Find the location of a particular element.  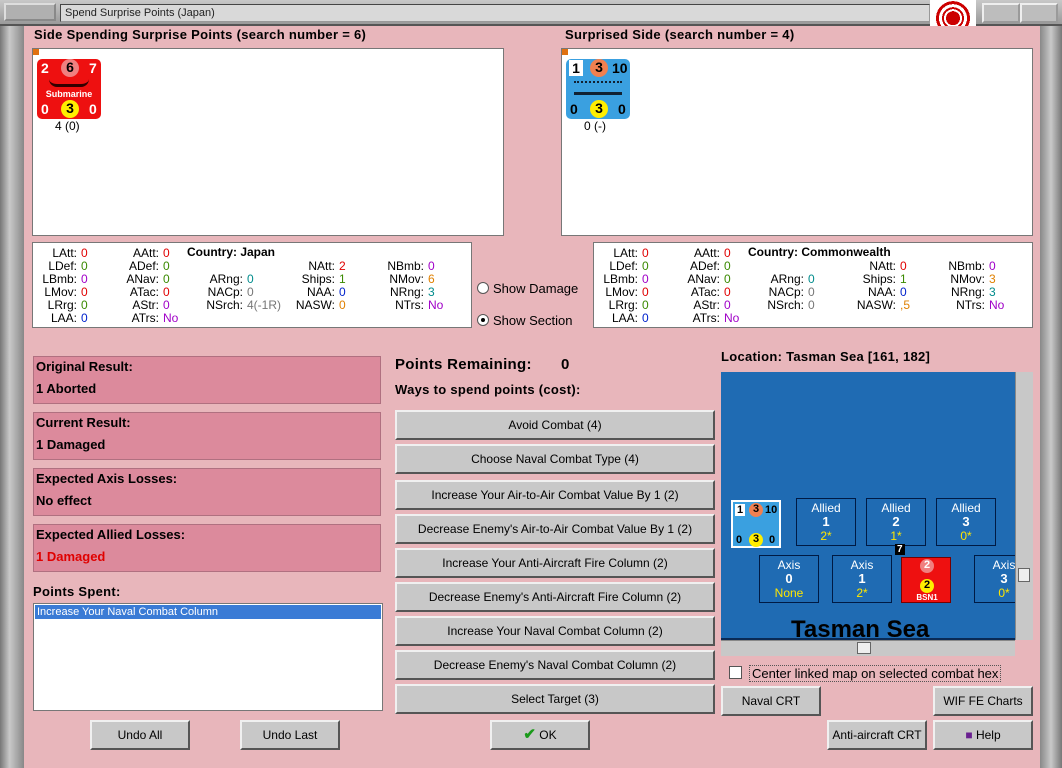

japanese-submarine-counter: 2 6 7 Submarine 0 3 0 is located at coordinates (69, 89).